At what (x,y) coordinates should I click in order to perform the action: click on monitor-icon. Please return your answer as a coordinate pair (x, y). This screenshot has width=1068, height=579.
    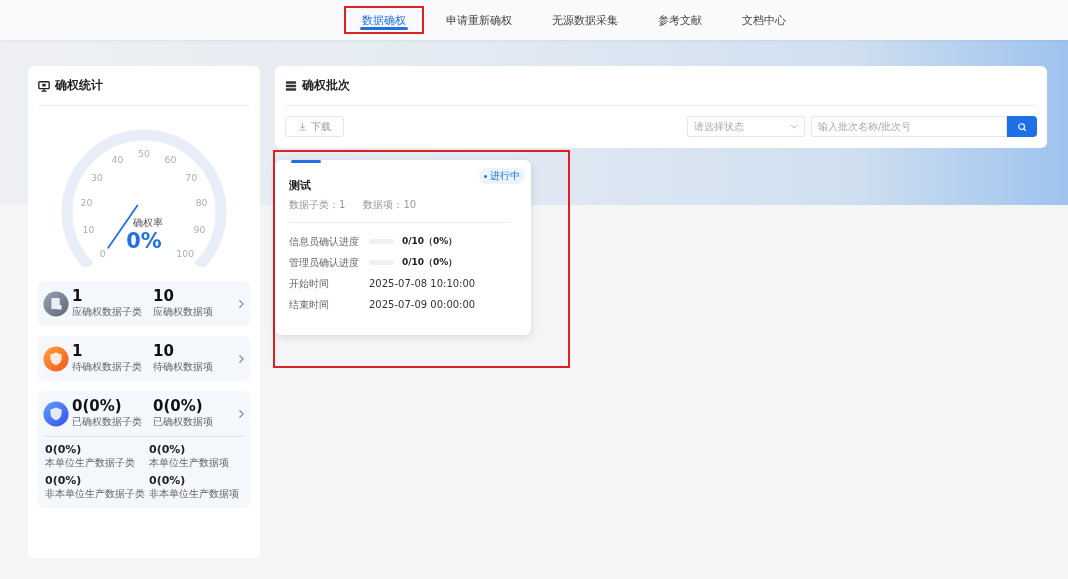
    Looking at the image, I should click on (44, 85).